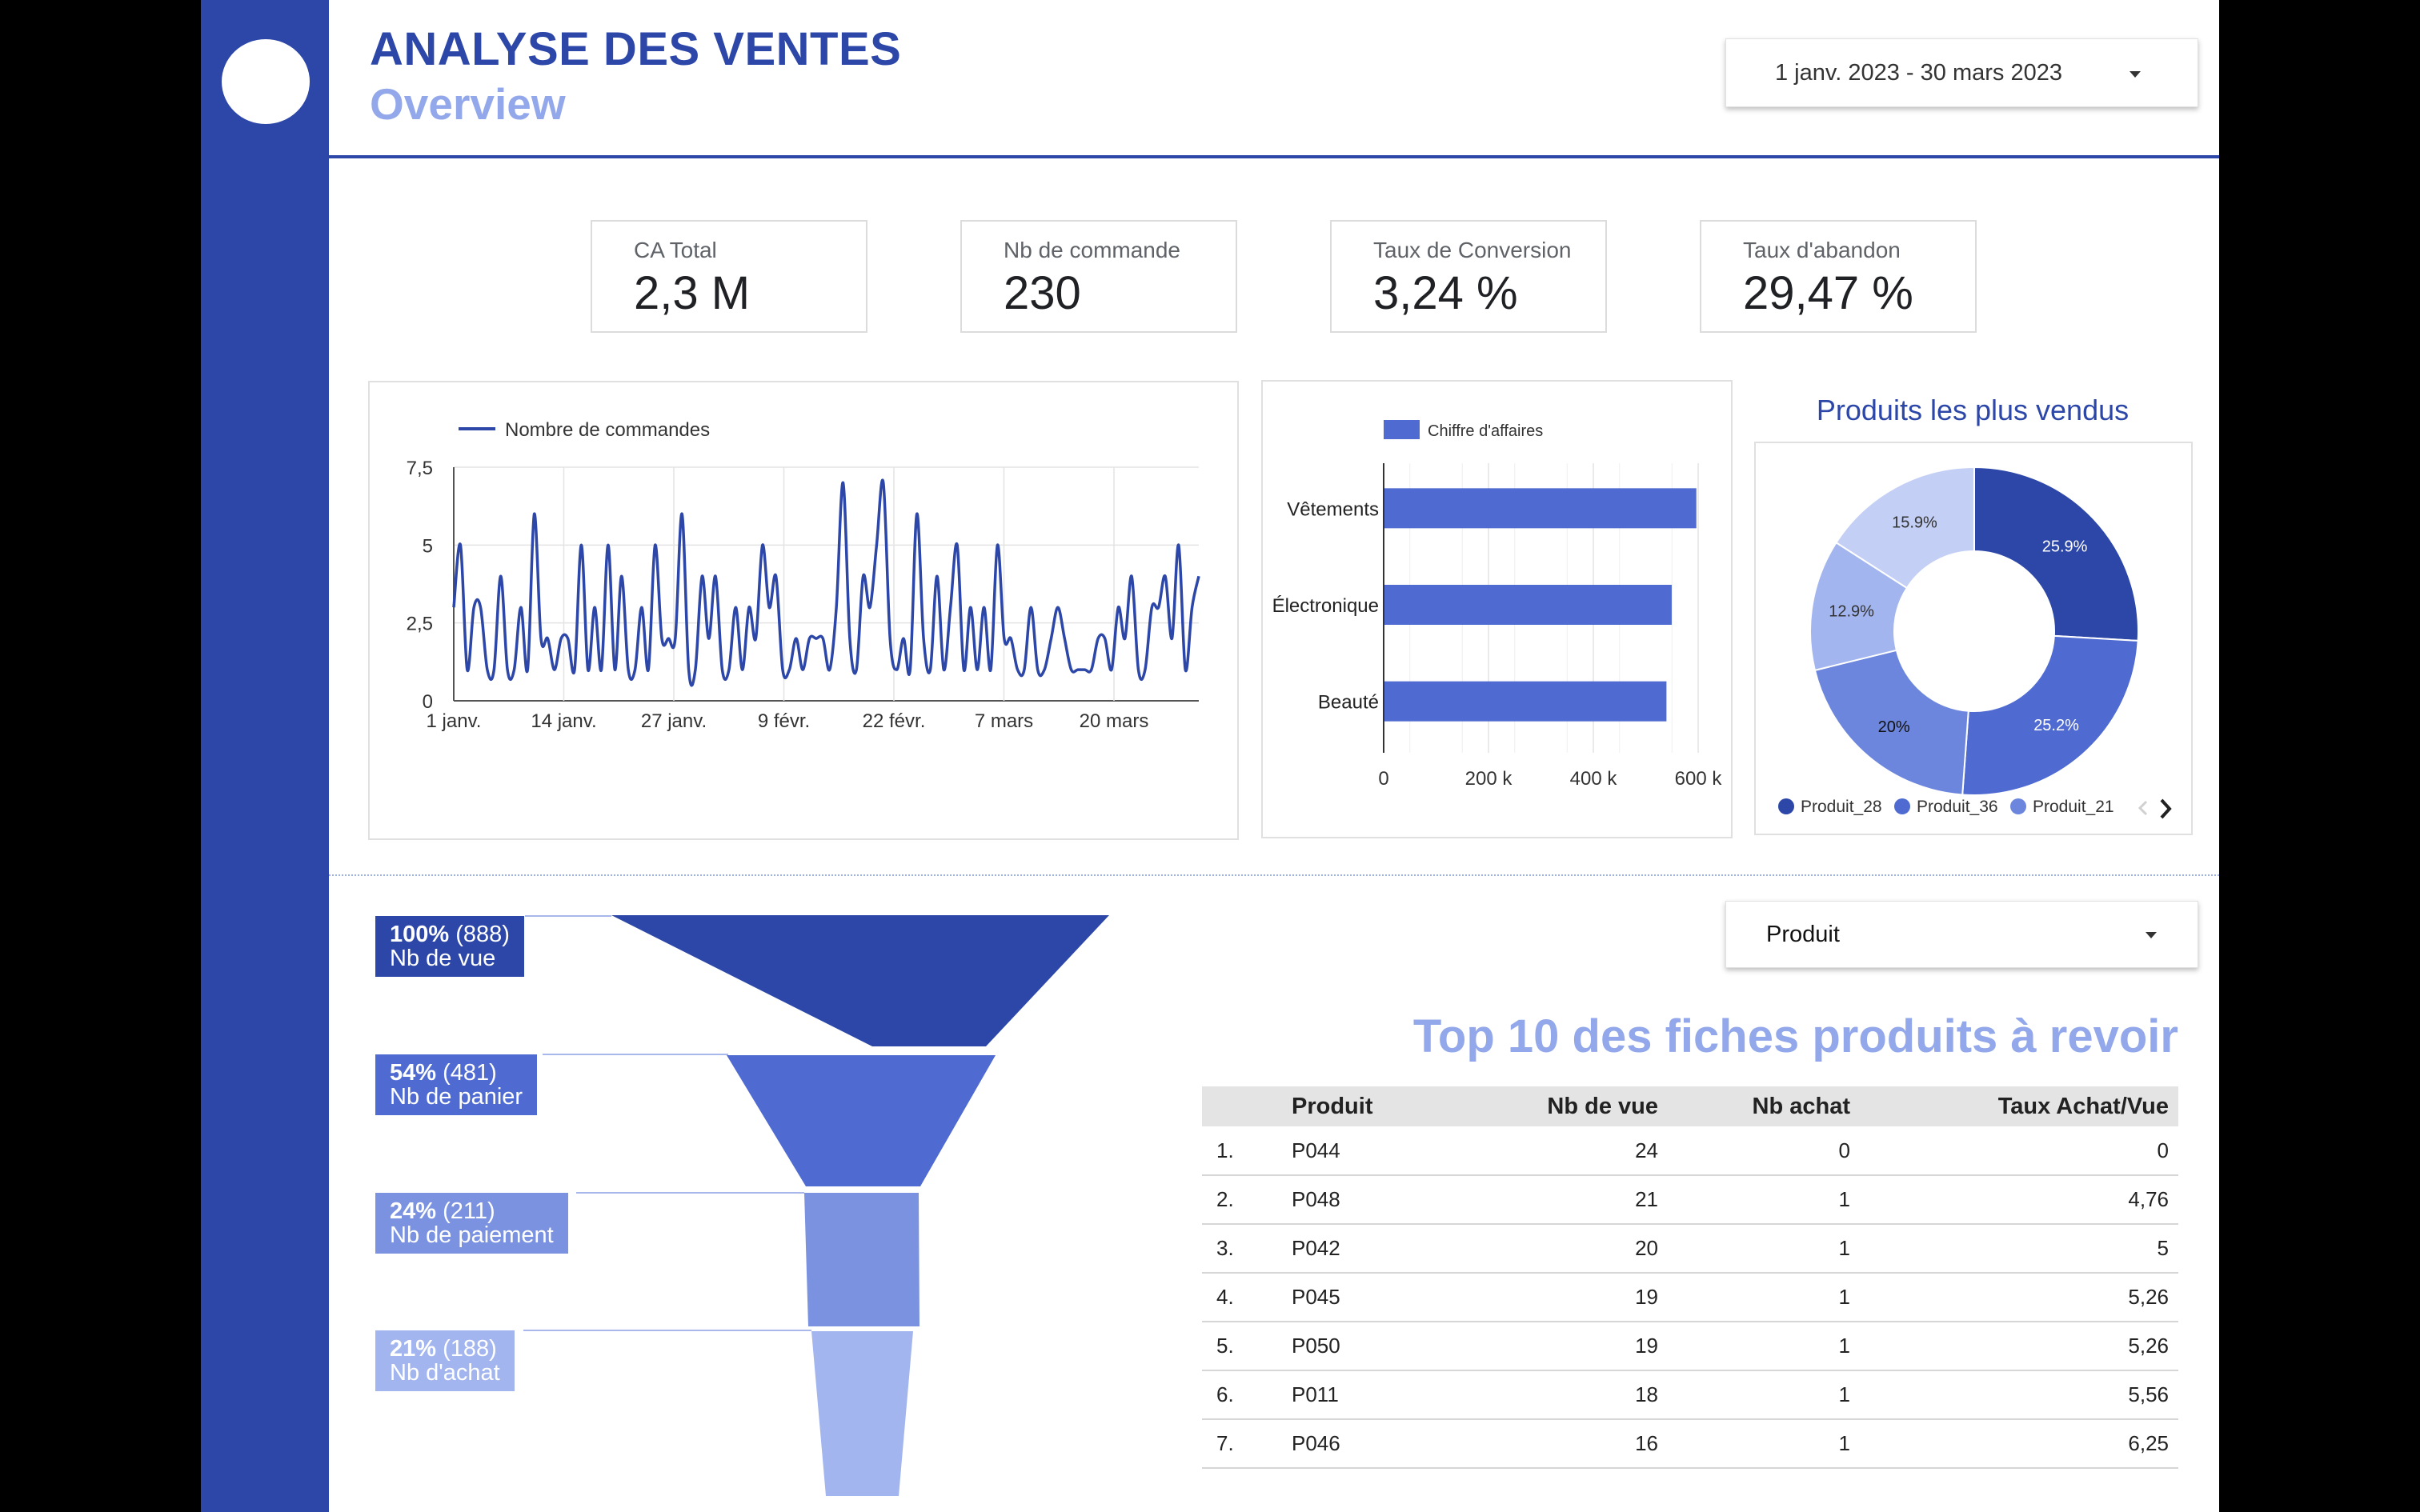 This screenshot has width=2420, height=1512. What do you see at coordinates (428, 546) in the screenshot?
I see `y-tick-label: 5` at bounding box center [428, 546].